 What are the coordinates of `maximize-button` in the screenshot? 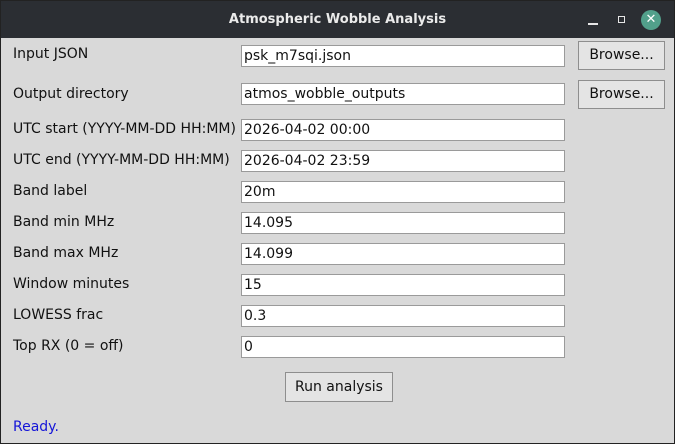 It's located at (622, 20).